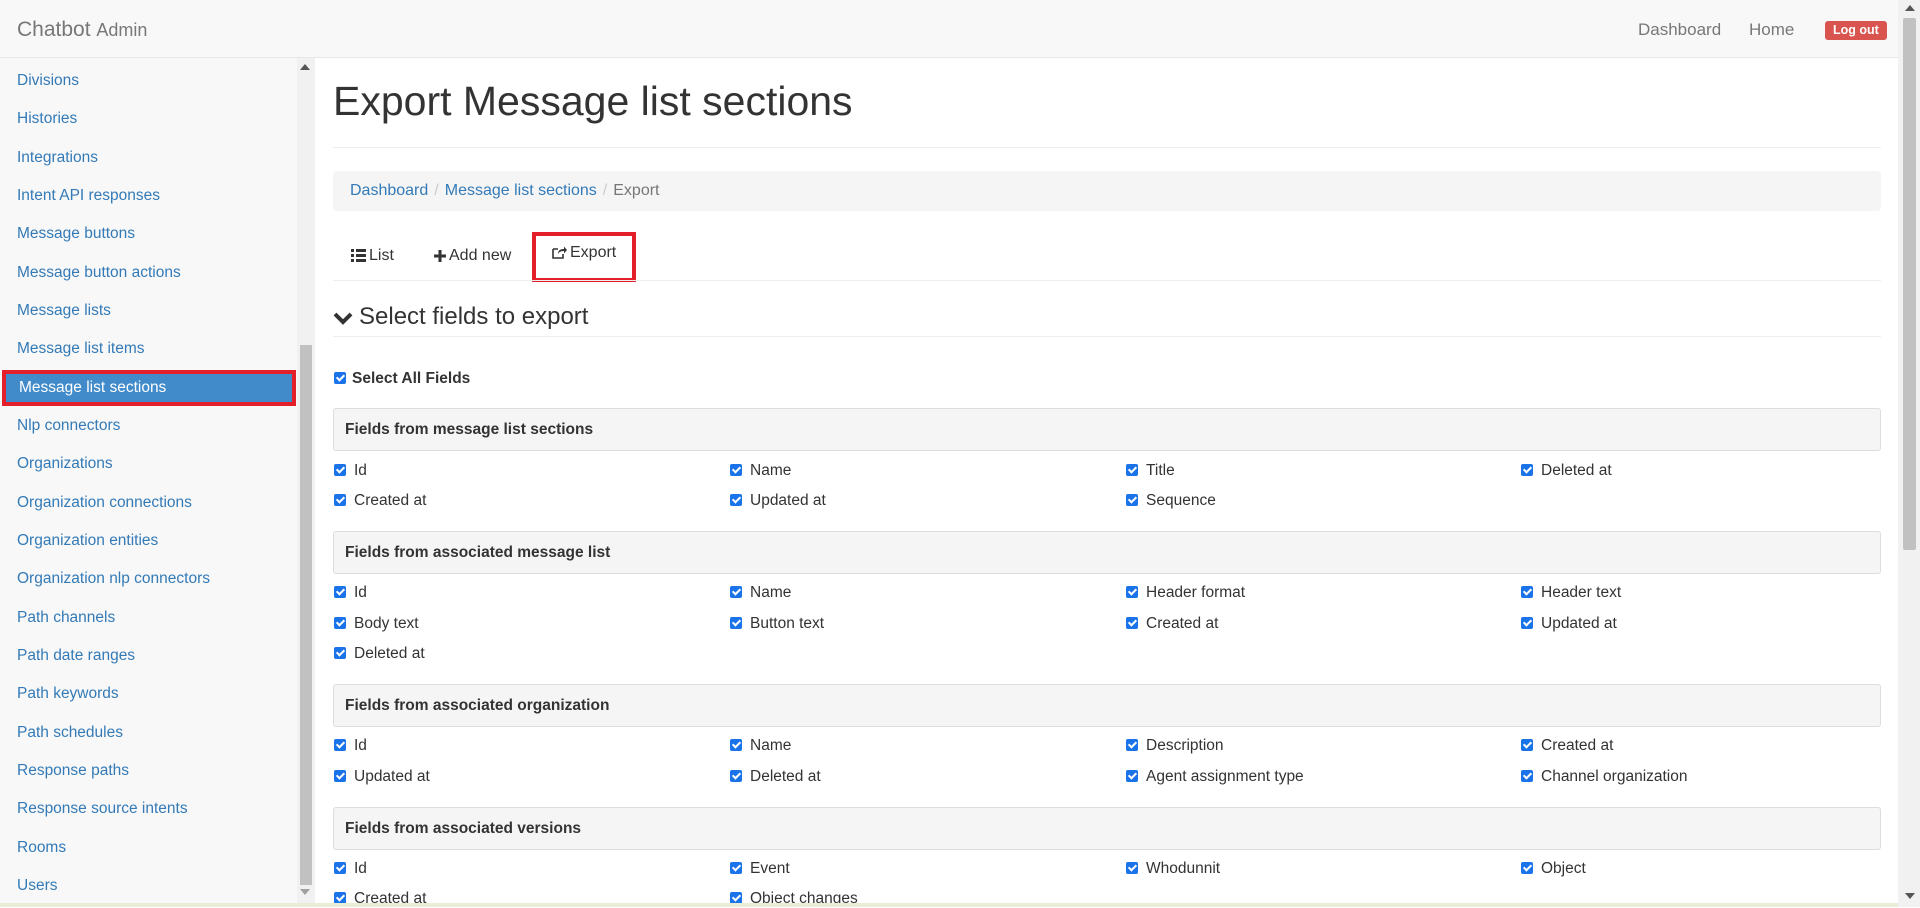  What do you see at coordinates (1576, 470) in the screenshot?
I see `field-label: Deleted at` at bounding box center [1576, 470].